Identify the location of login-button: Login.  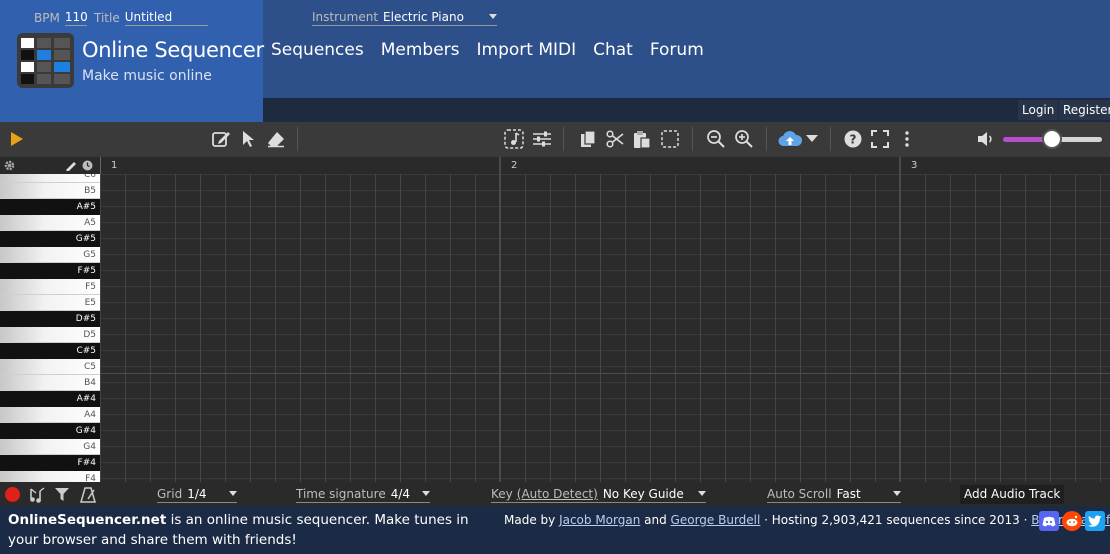
(1038, 110).